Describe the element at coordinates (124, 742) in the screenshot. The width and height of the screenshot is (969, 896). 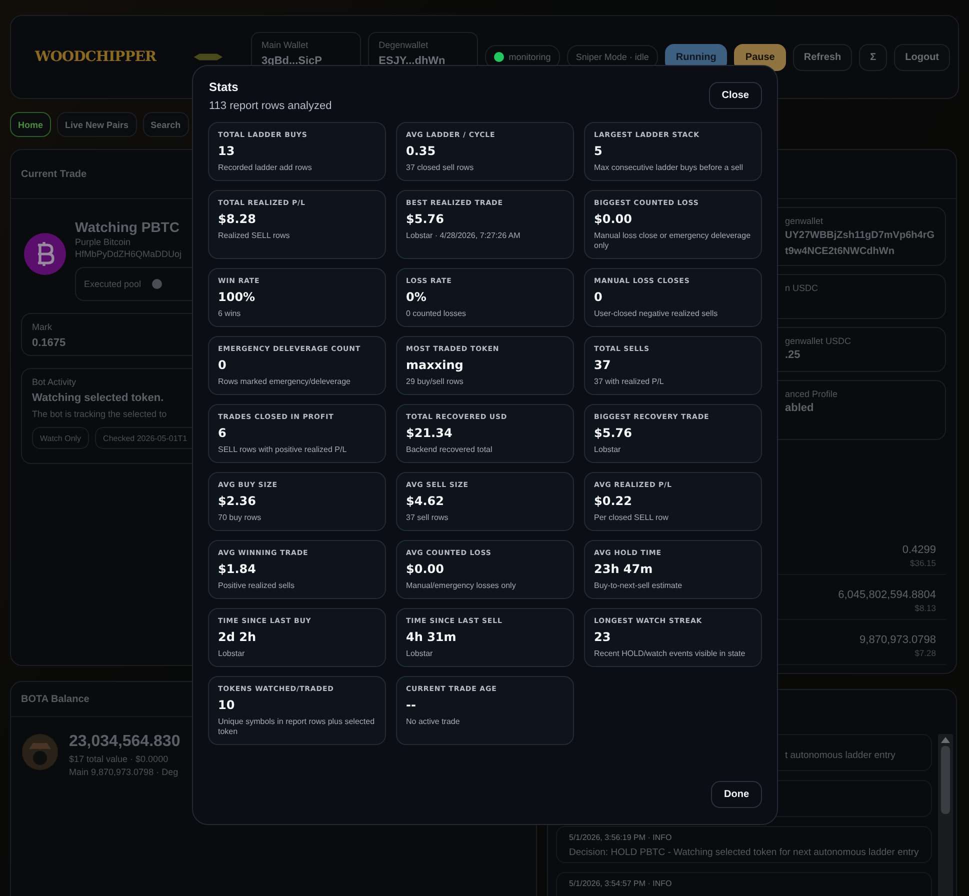
I see `bota-amount: 23,034,564.830` at that location.